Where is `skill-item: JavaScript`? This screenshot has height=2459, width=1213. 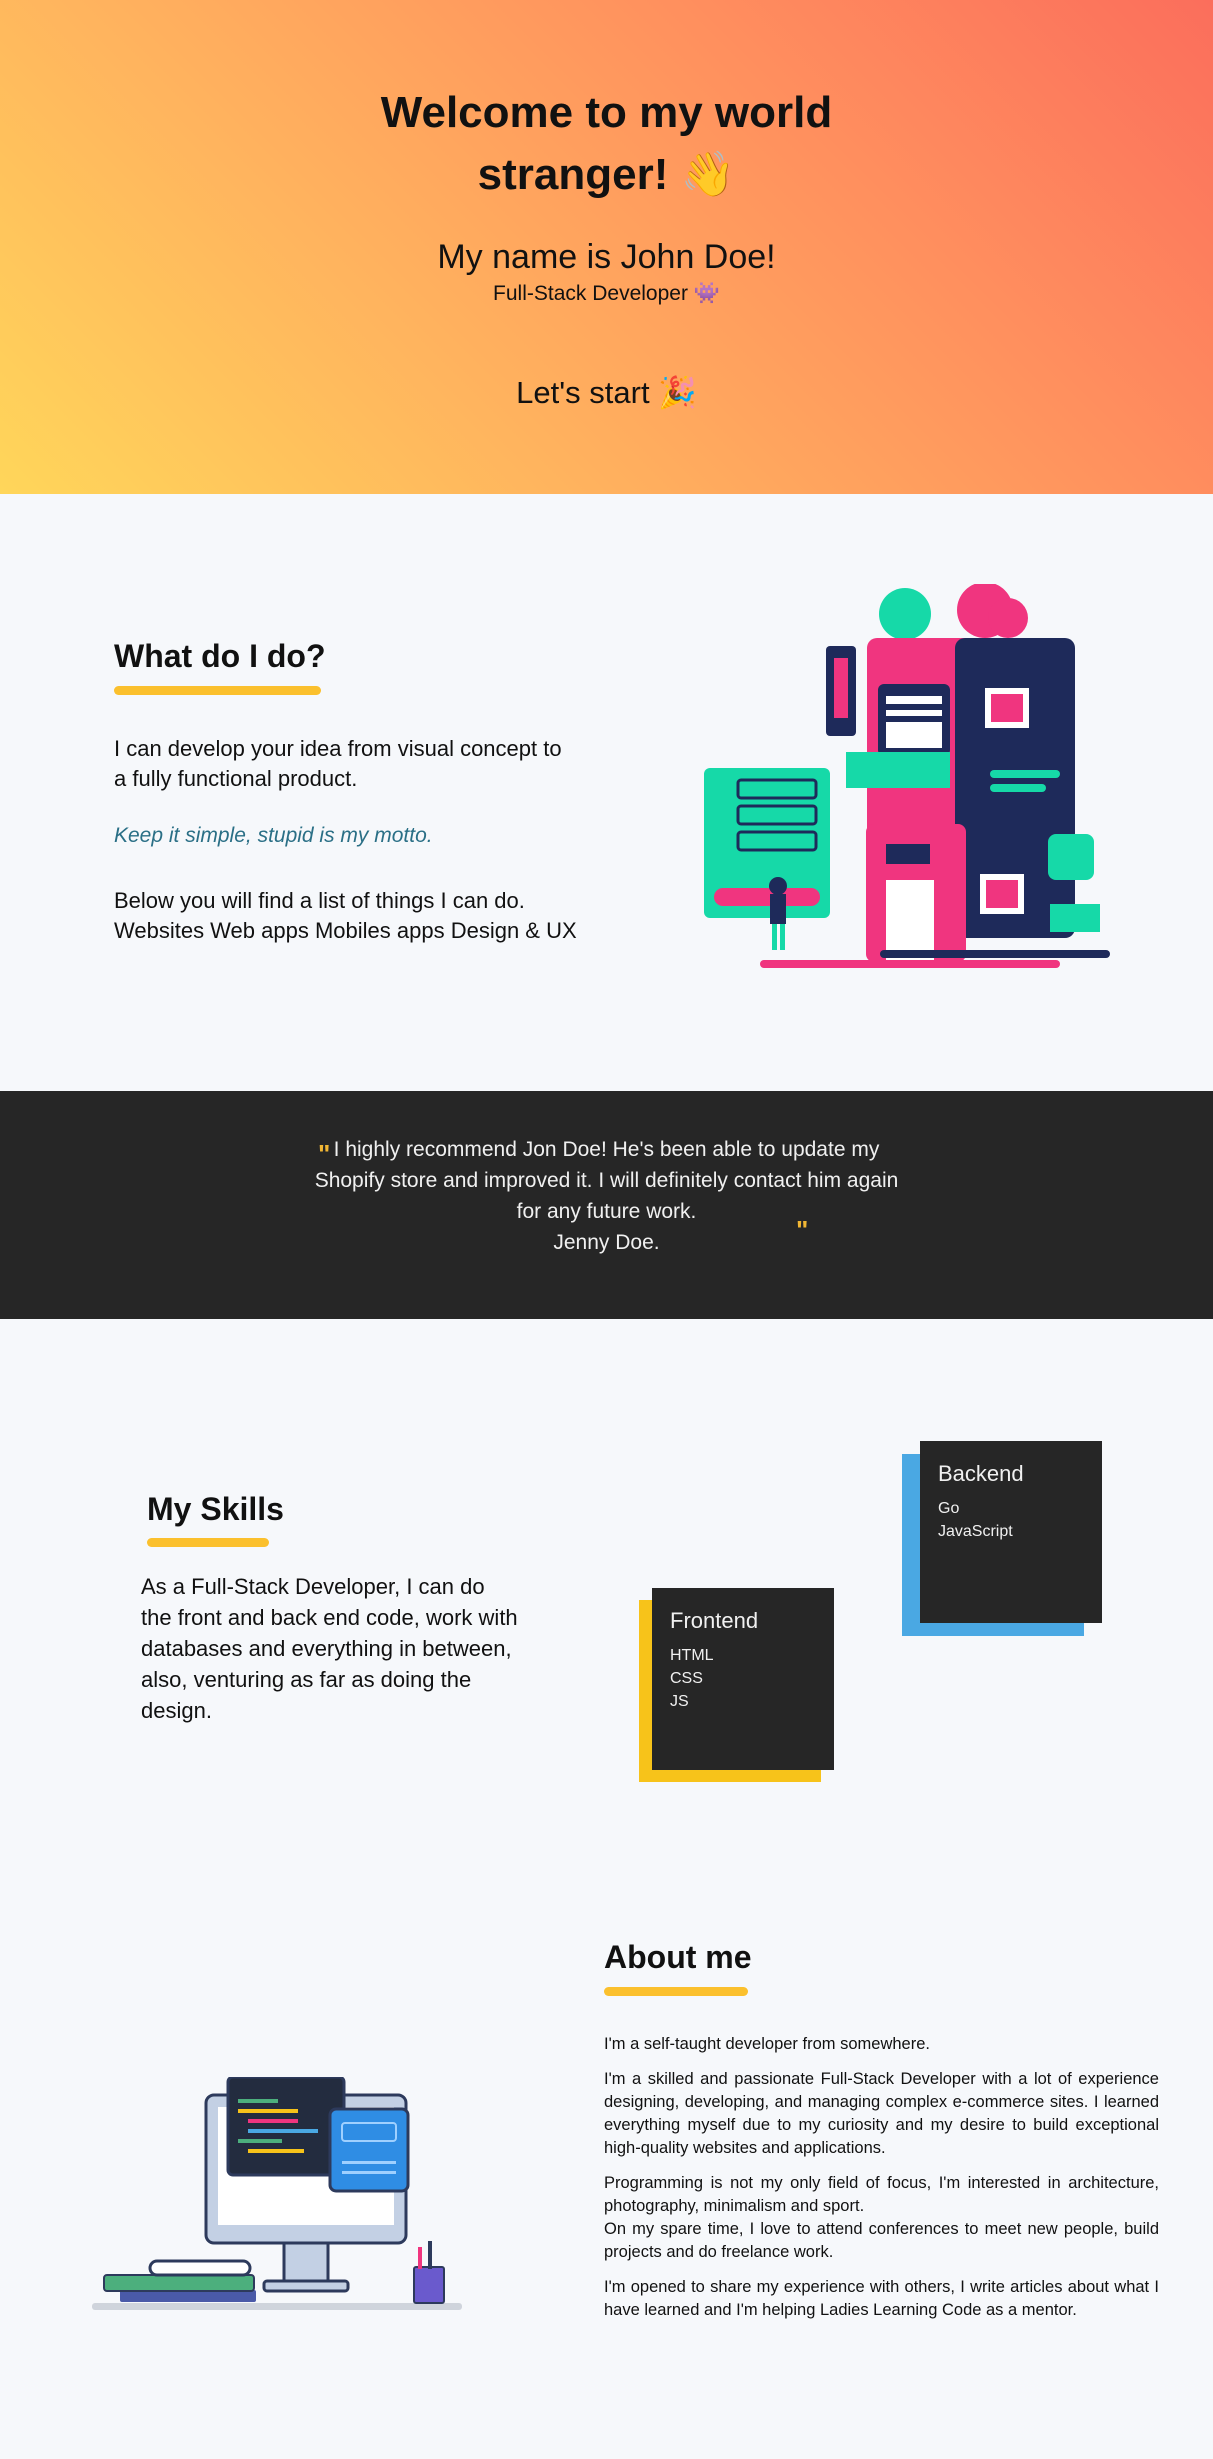
skill-item: JavaScript is located at coordinates (975, 1531).